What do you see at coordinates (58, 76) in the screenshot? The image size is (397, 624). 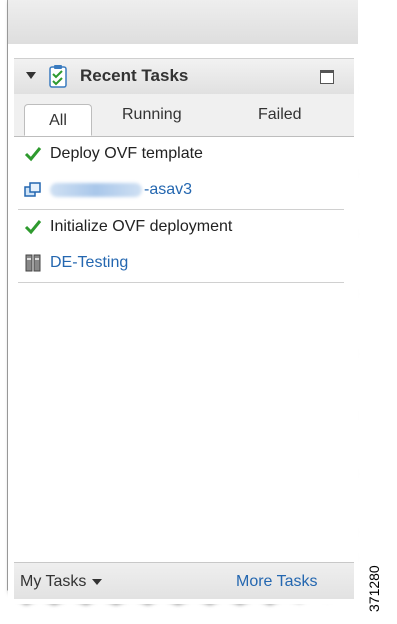 I see `clipboard-check-icon` at bounding box center [58, 76].